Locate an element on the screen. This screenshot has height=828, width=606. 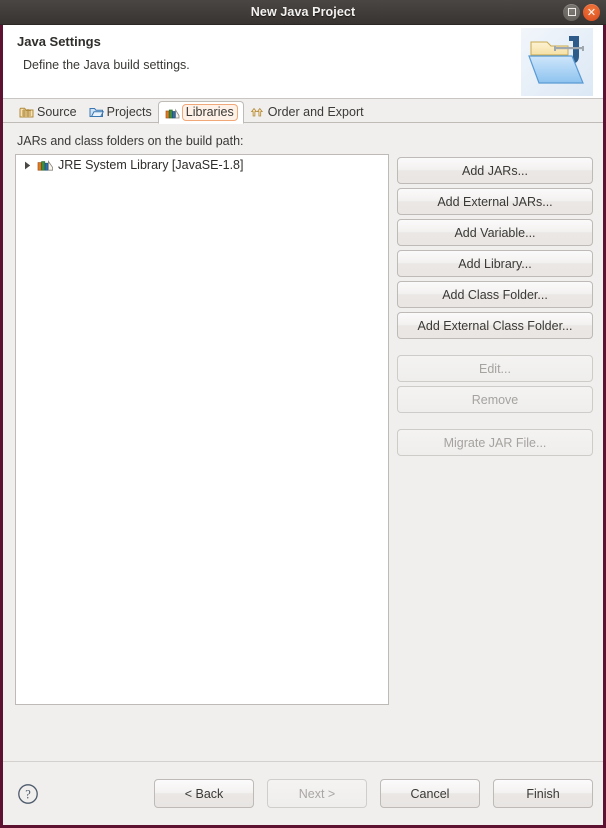
close-x-glyph: ✕ is located at coordinates (591, 12).